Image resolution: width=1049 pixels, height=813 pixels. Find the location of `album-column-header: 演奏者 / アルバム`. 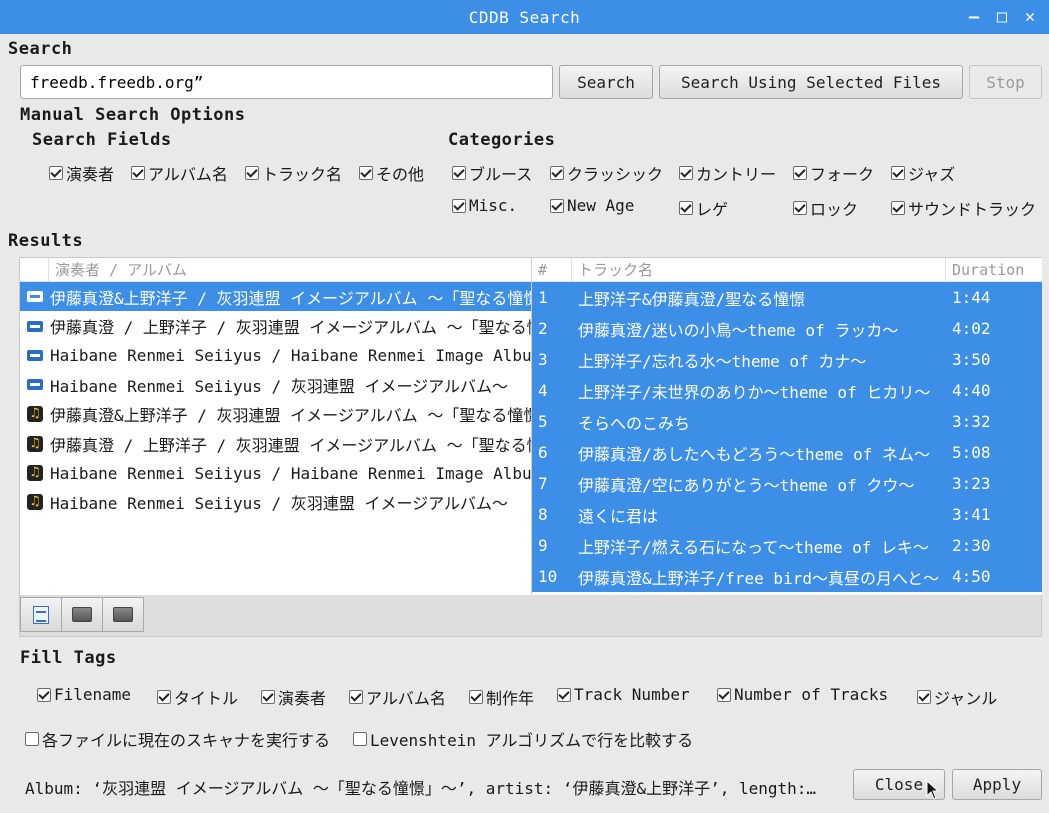

album-column-header: 演奏者 / アルバム is located at coordinates (118, 269).